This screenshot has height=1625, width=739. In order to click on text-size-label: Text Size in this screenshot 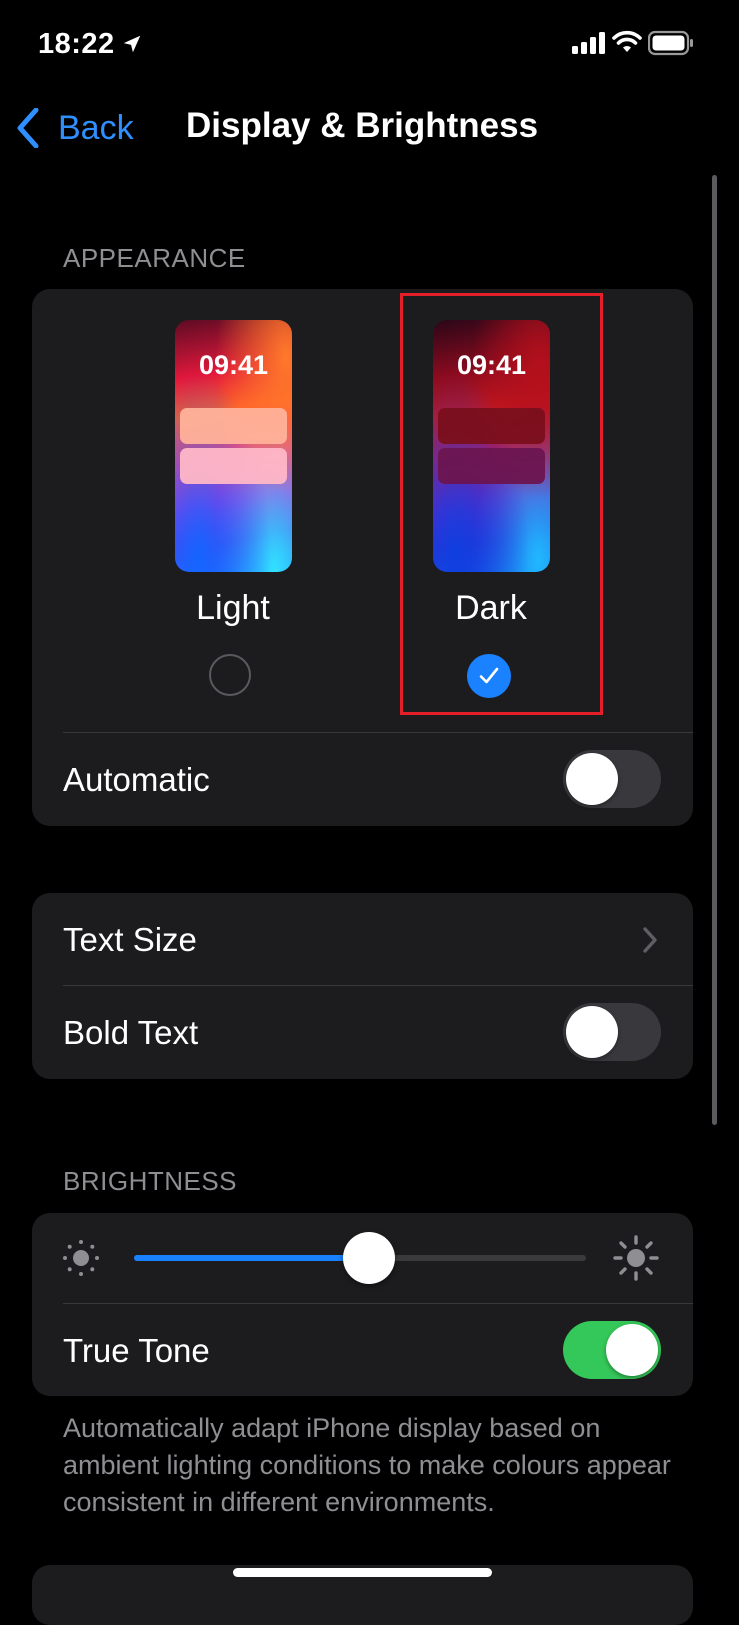, I will do `click(130, 939)`.